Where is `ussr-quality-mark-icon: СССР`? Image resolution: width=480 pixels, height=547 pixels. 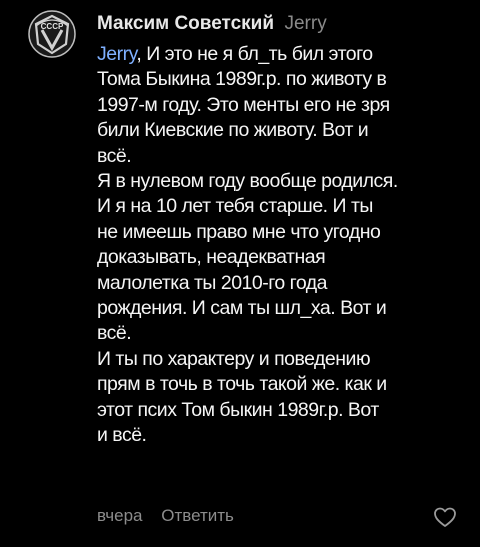 ussr-quality-mark-icon: СССР is located at coordinates (52, 34).